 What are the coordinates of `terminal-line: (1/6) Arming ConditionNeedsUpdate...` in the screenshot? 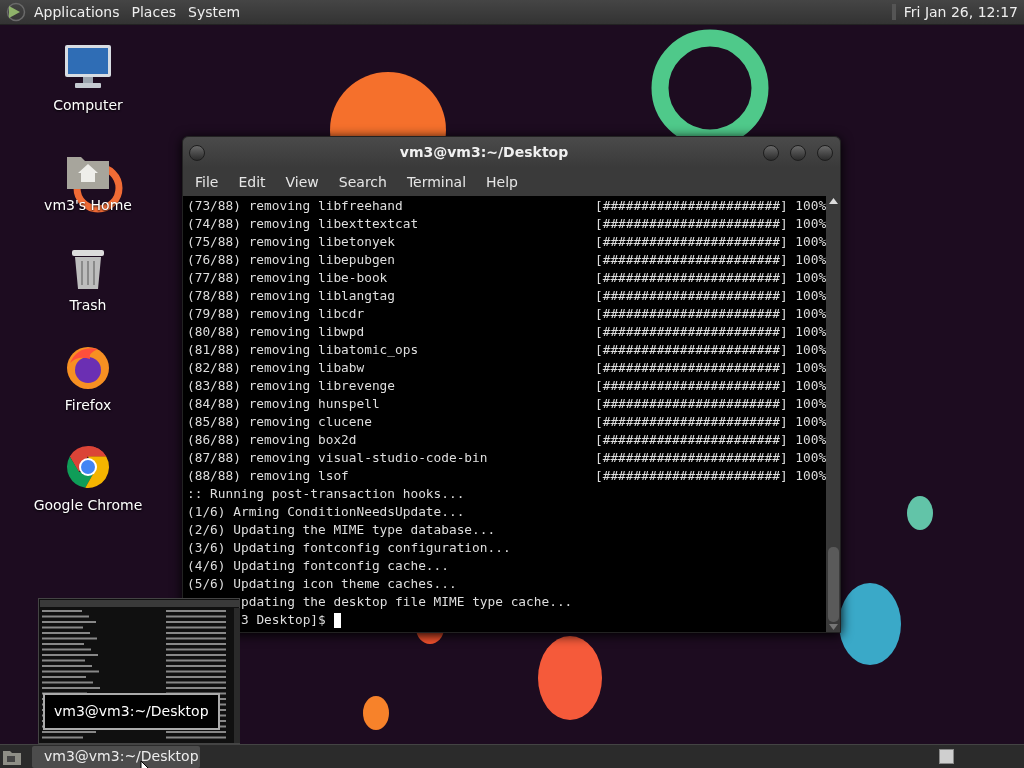 It's located at (326, 512).